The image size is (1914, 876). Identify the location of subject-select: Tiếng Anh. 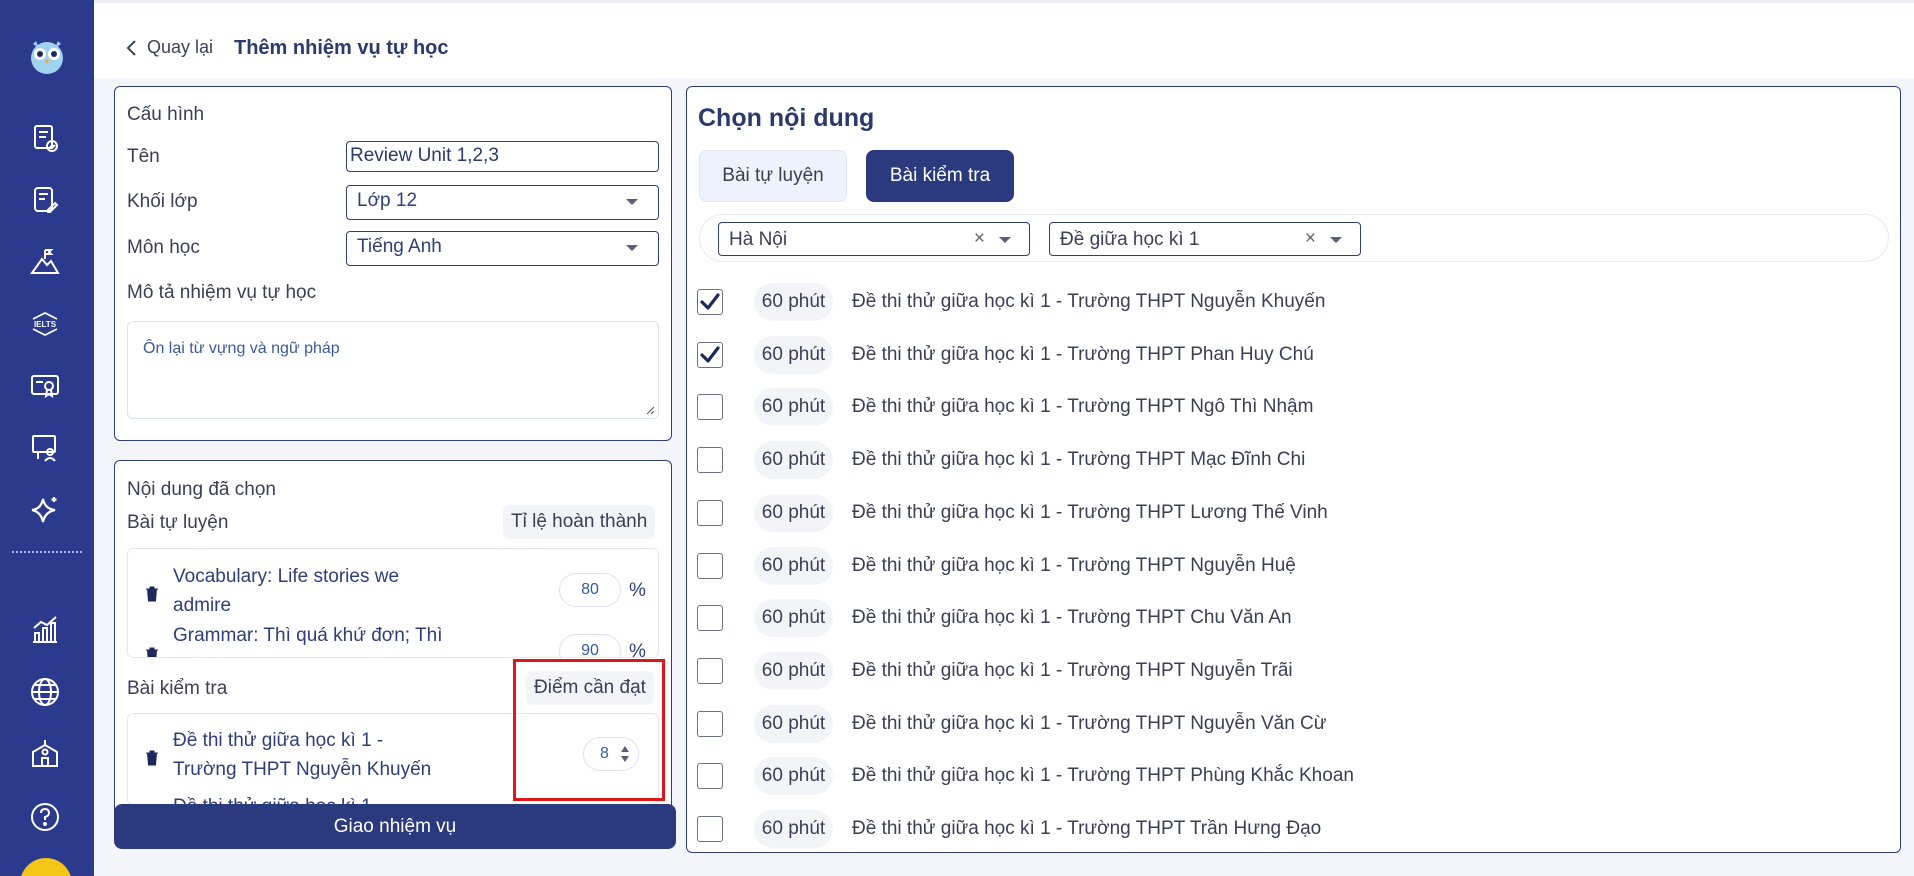
(502, 248).